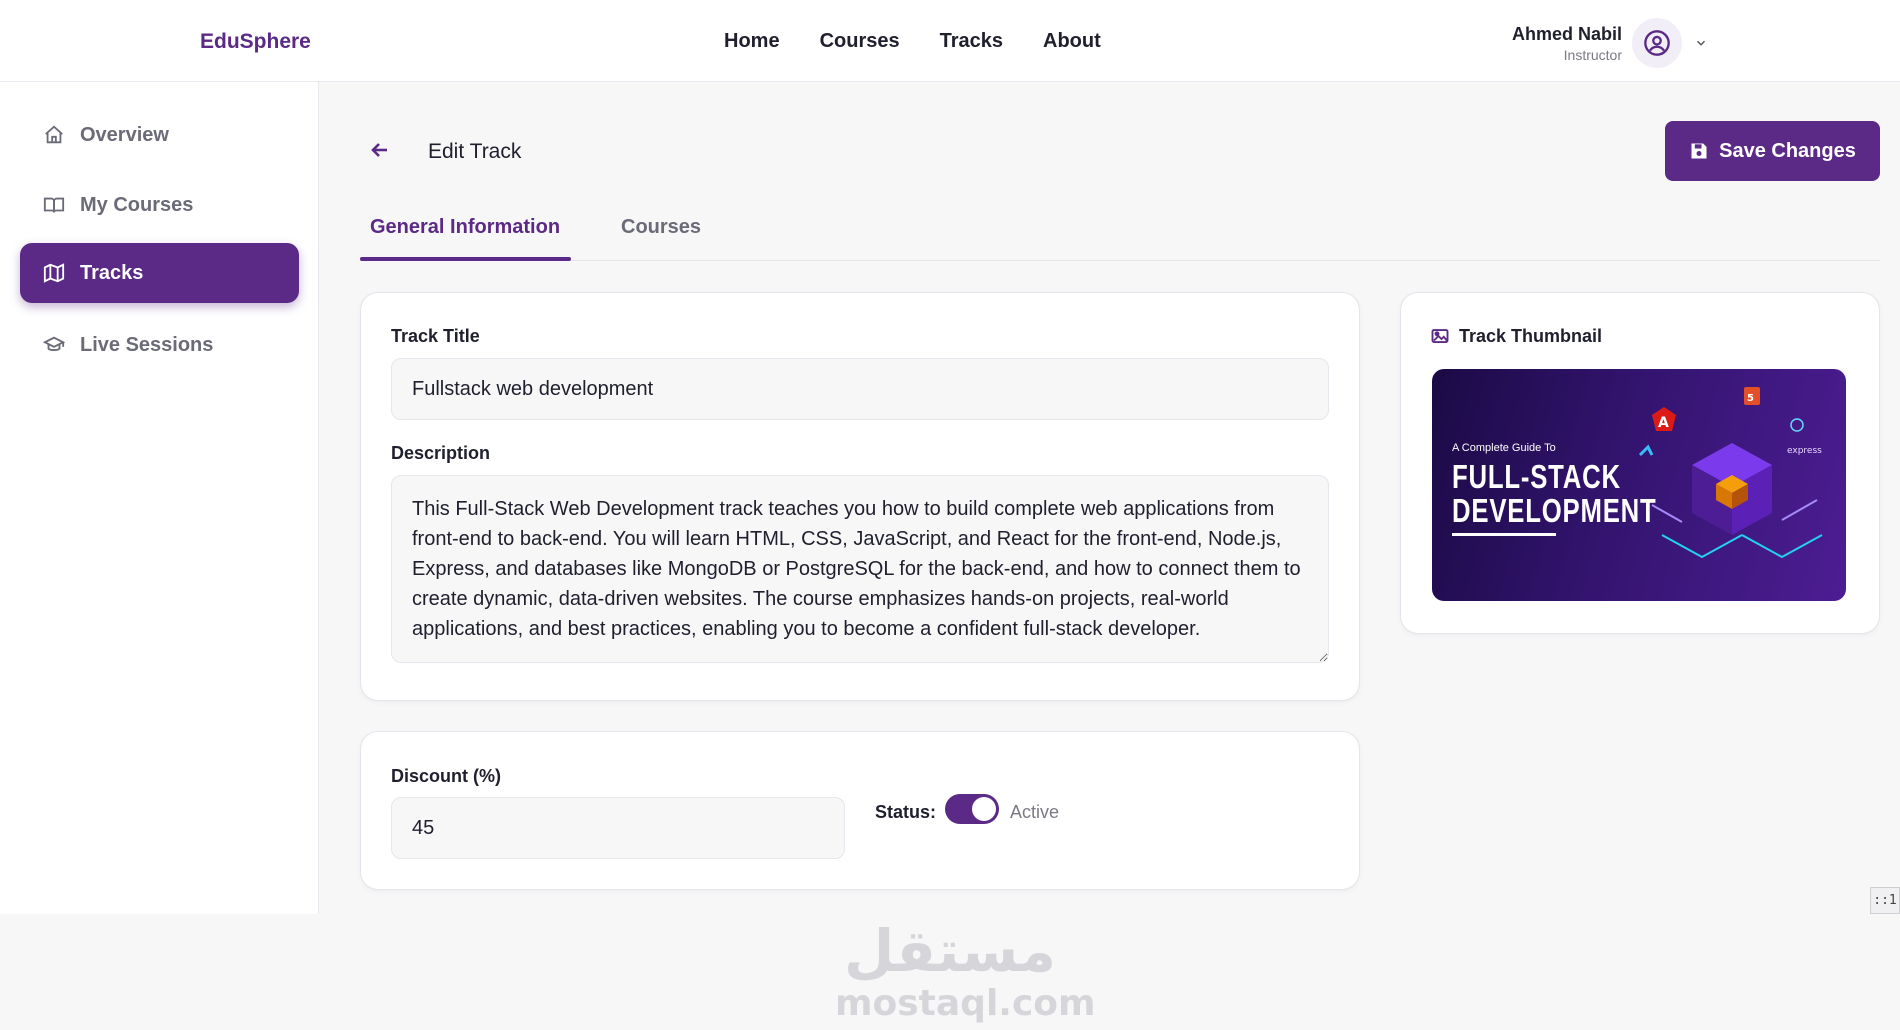  I want to click on sidebar-item-label: Live Sessions, so click(147, 344).